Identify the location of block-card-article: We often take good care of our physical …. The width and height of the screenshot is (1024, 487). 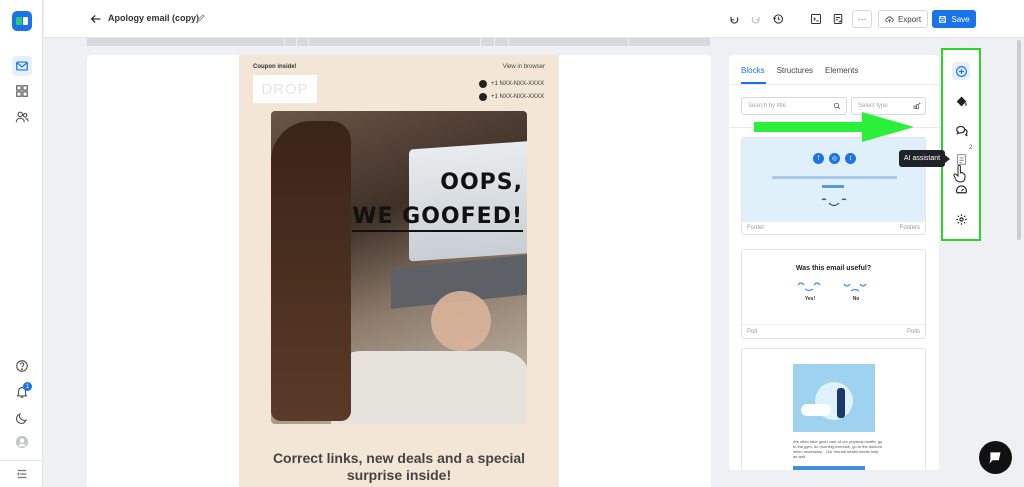
(833, 409).